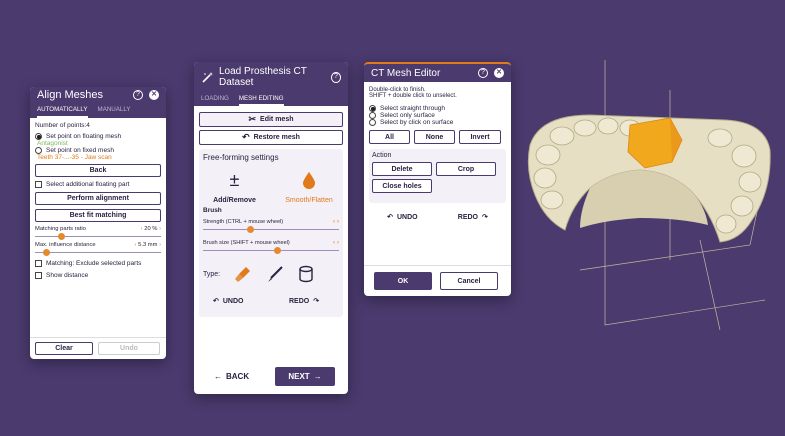  What do you see at coordinates (238, 376) in the screenshot?
I see `prosthesis-back-label: BACK` at bounding box center [238, 376].